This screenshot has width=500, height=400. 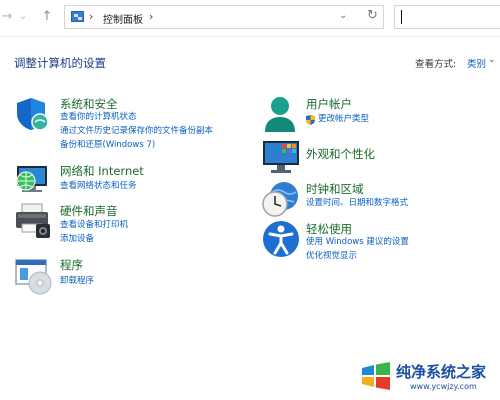 What do you see at coordinates (436, 64) in the screenshot?
I see `view-by-label: 查看方式:` at bounding box center [436, 64].